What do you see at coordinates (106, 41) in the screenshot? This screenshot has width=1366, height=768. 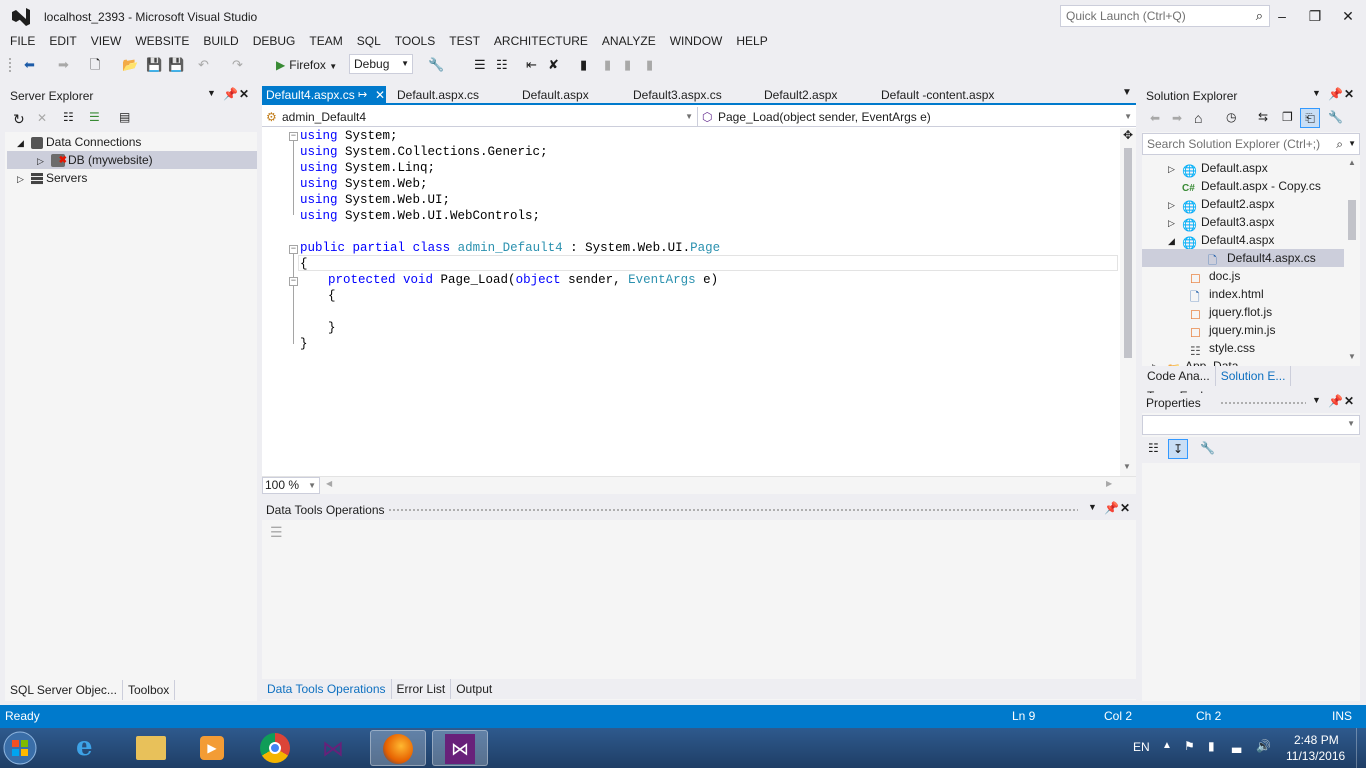 I see `menu-view: VIEW` at bounding box center [106, 41].